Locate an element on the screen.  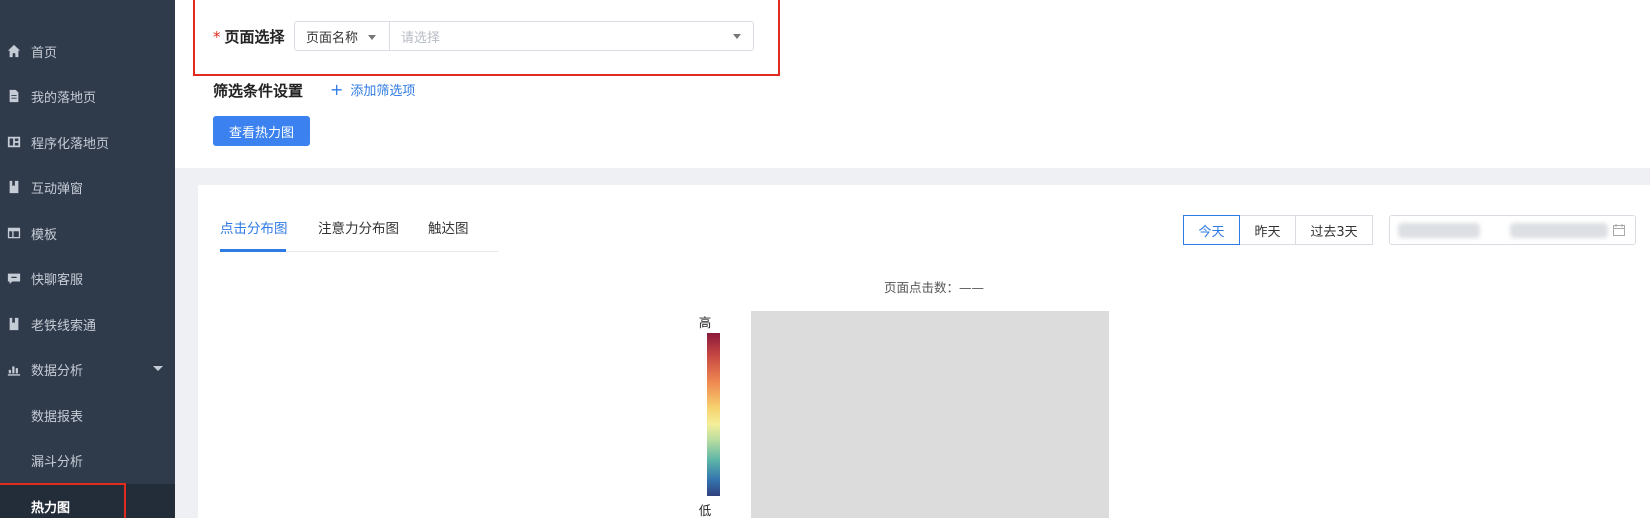
chevron-down-icon is located at coordinates (158, 368).